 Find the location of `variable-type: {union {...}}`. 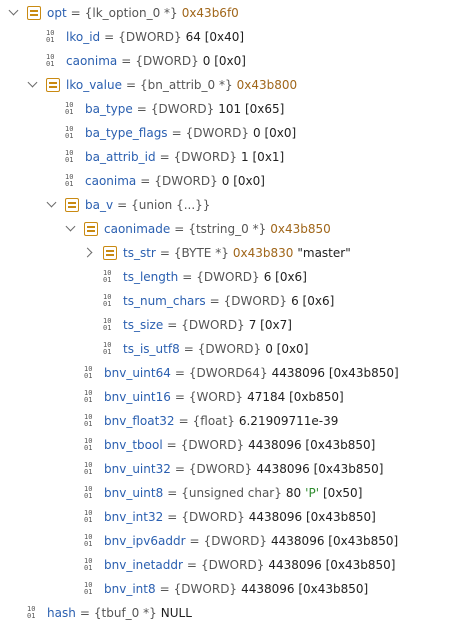

variable-type: {union {...}} is located at coordinates (171, 205).